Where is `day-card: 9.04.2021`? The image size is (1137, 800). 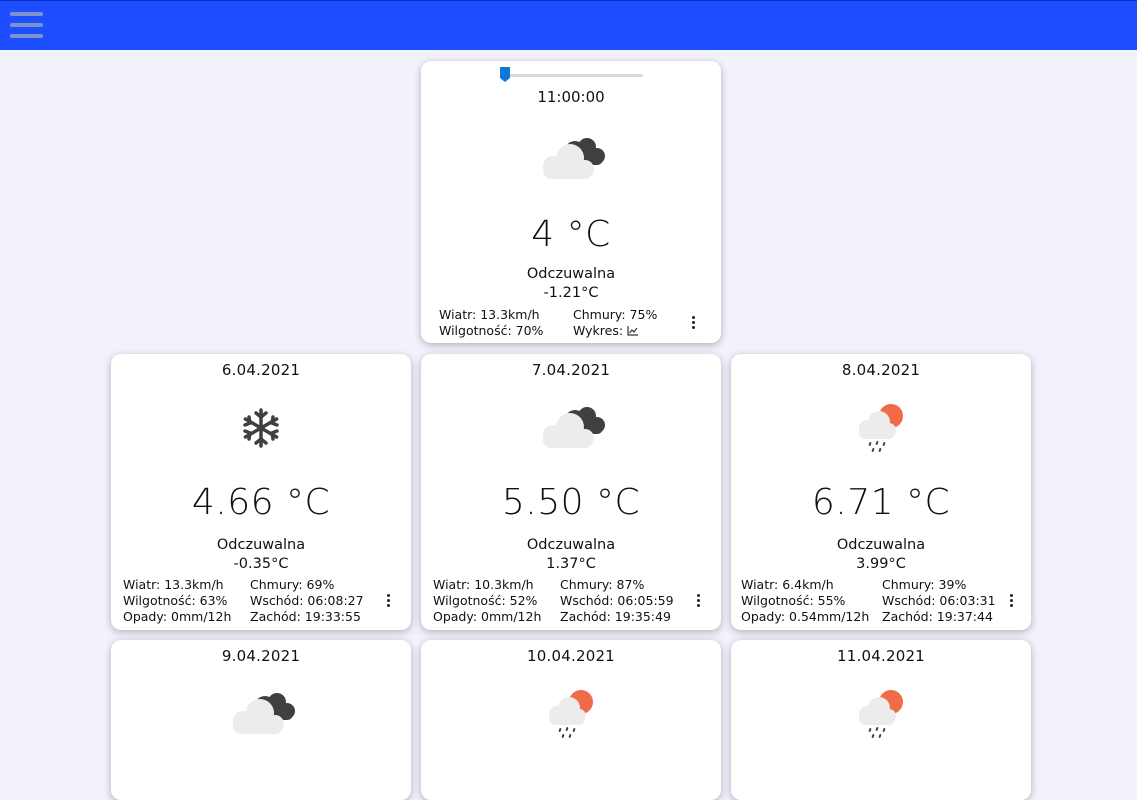
day-card: 9.04.2021 is located at coordinates (261, 720).